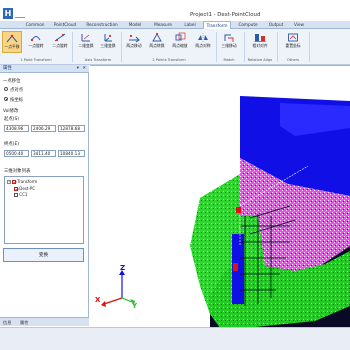 This screenshot has width=350, height=350. What do you see at coordinates (71, 153) in the screenshot?
I see `end-z-field: 10840.13` at bounding box center [71, 153].